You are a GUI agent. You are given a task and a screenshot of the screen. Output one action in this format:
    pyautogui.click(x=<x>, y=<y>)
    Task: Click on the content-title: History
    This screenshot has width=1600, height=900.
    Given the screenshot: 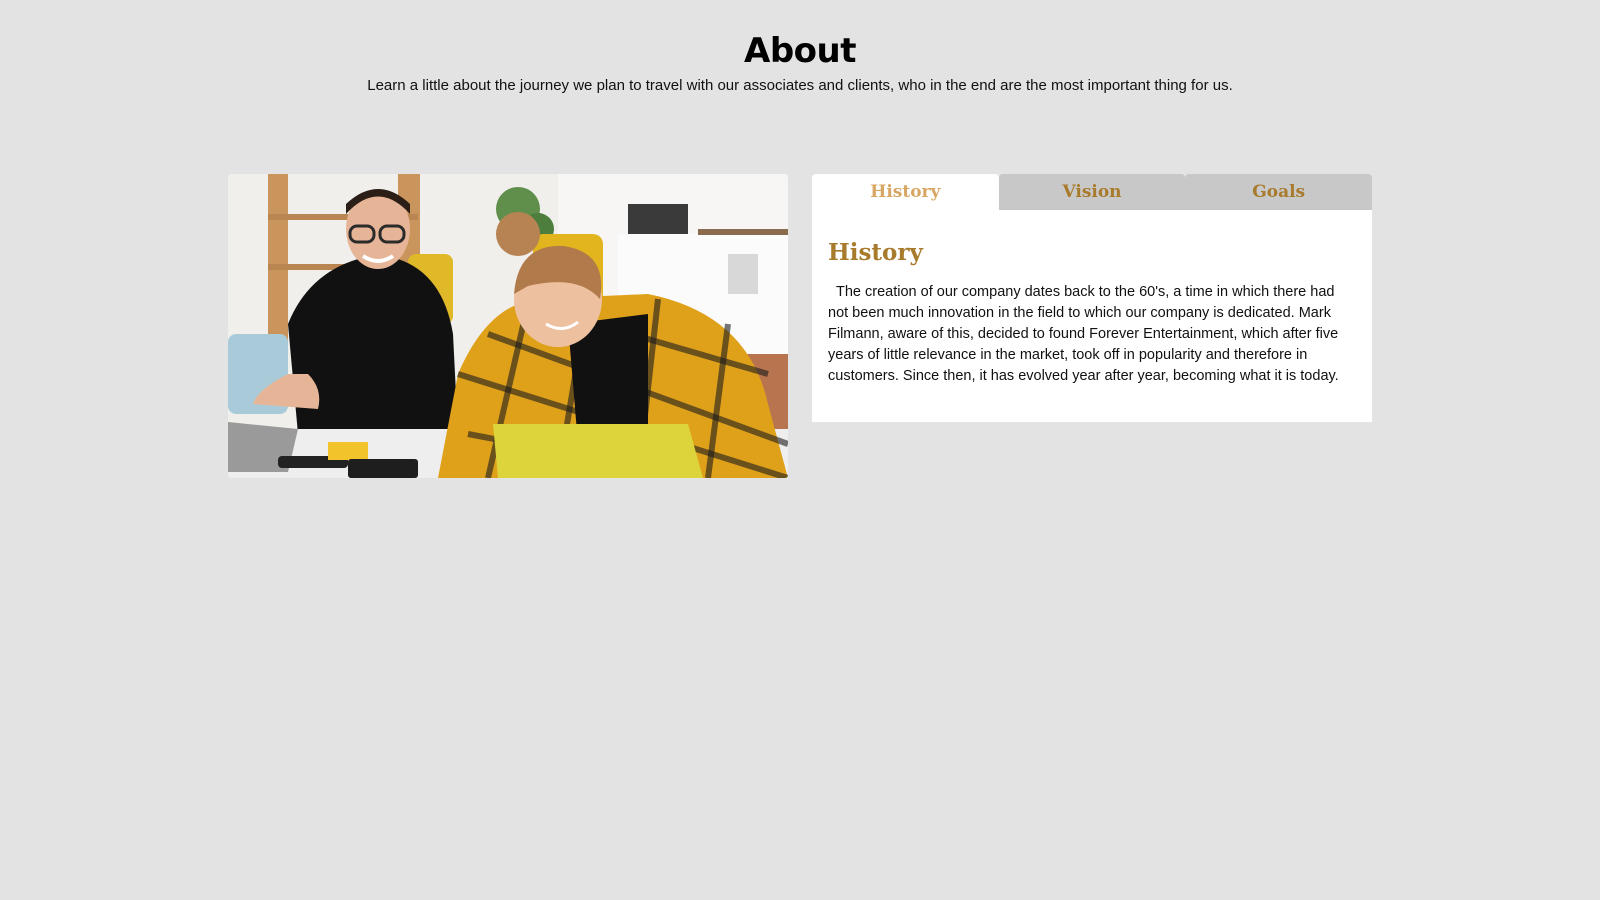 What is the action you would take?
    pyautogui.click(x=875, y=252)
    